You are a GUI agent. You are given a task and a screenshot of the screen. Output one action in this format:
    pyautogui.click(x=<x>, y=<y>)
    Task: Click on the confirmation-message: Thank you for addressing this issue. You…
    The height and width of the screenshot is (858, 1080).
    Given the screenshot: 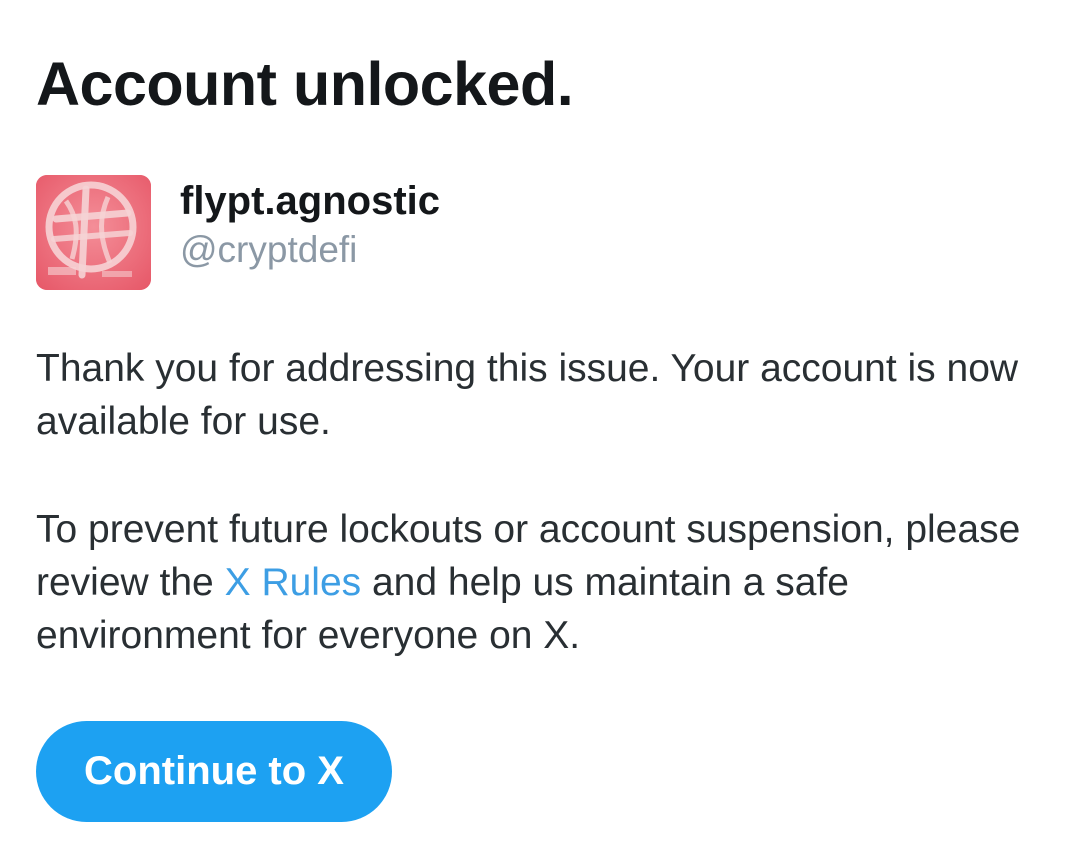 What is the action you would take?
    pyautogui.click(x=527, y=395)
    